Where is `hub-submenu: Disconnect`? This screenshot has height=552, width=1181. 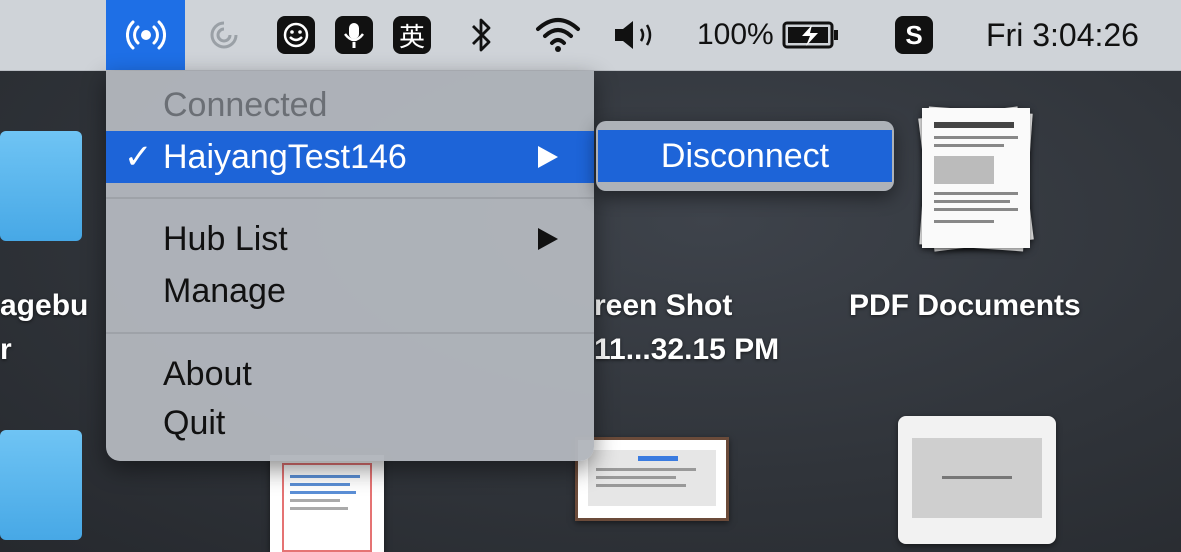
hub-submenu: Disconnect is located at coordinates (745, 156).